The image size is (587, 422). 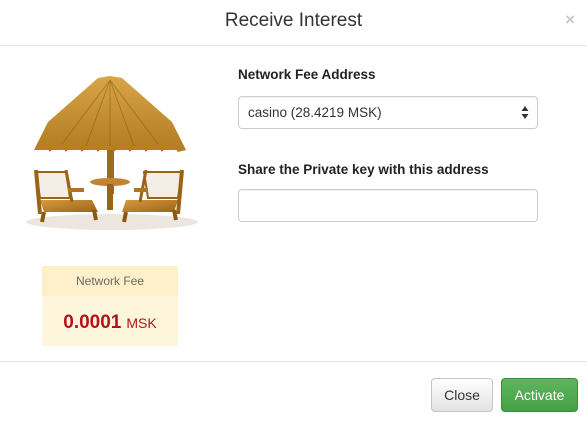 I want to click on network-fee-address-label: Network Fee Address, so click(x=307, y=74).